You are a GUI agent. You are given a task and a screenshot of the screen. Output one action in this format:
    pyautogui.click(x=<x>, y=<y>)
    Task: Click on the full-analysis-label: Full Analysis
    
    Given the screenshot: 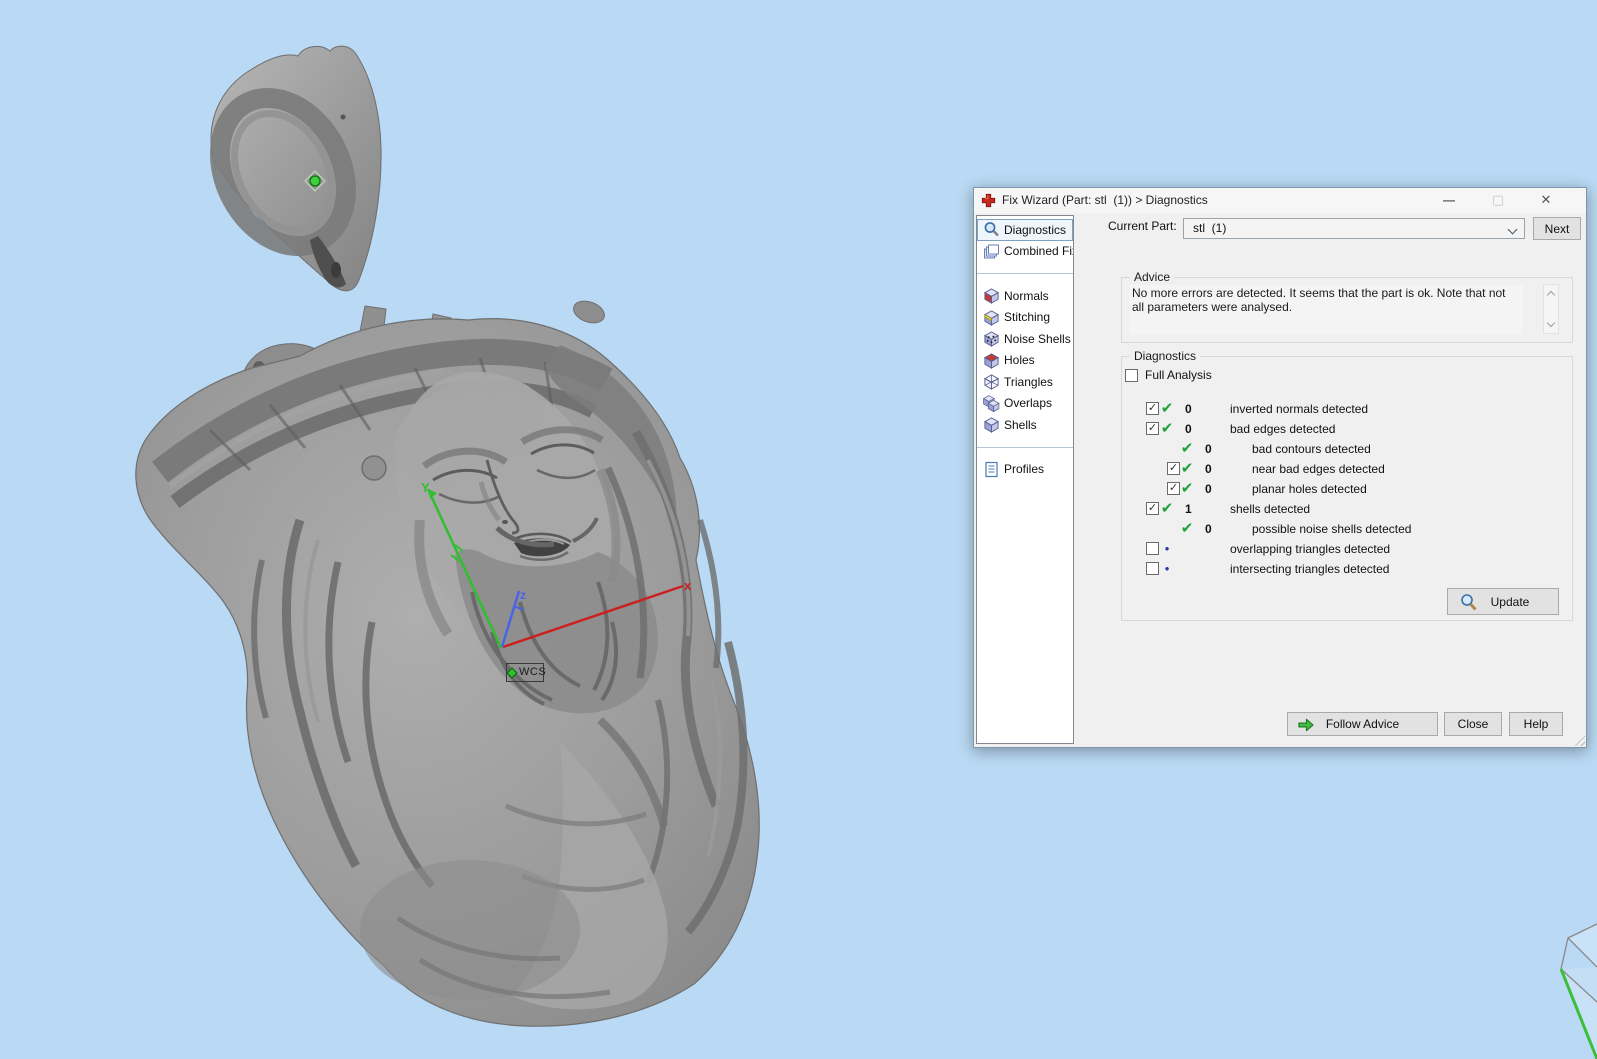 What is the action you would take?
    pyautogui.click(x=1178, y=375)
    